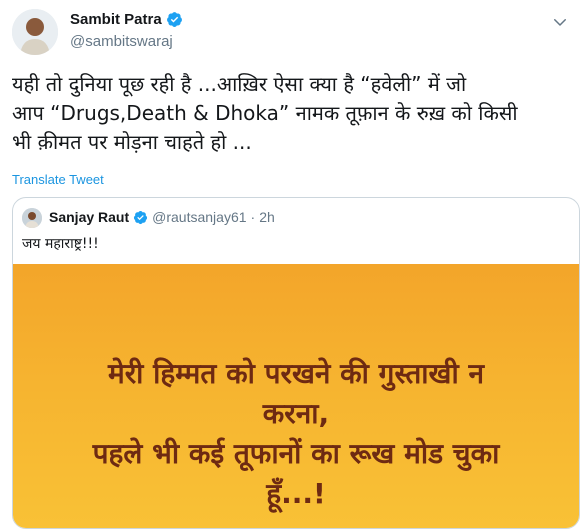 Image resolution: width=581 pixels, height=529 pixels. What do you see at coordinates (58, 179) in the screenshot?
I see `translate-tweet-link: Translate Tweet` at bounding box center [58, 179].